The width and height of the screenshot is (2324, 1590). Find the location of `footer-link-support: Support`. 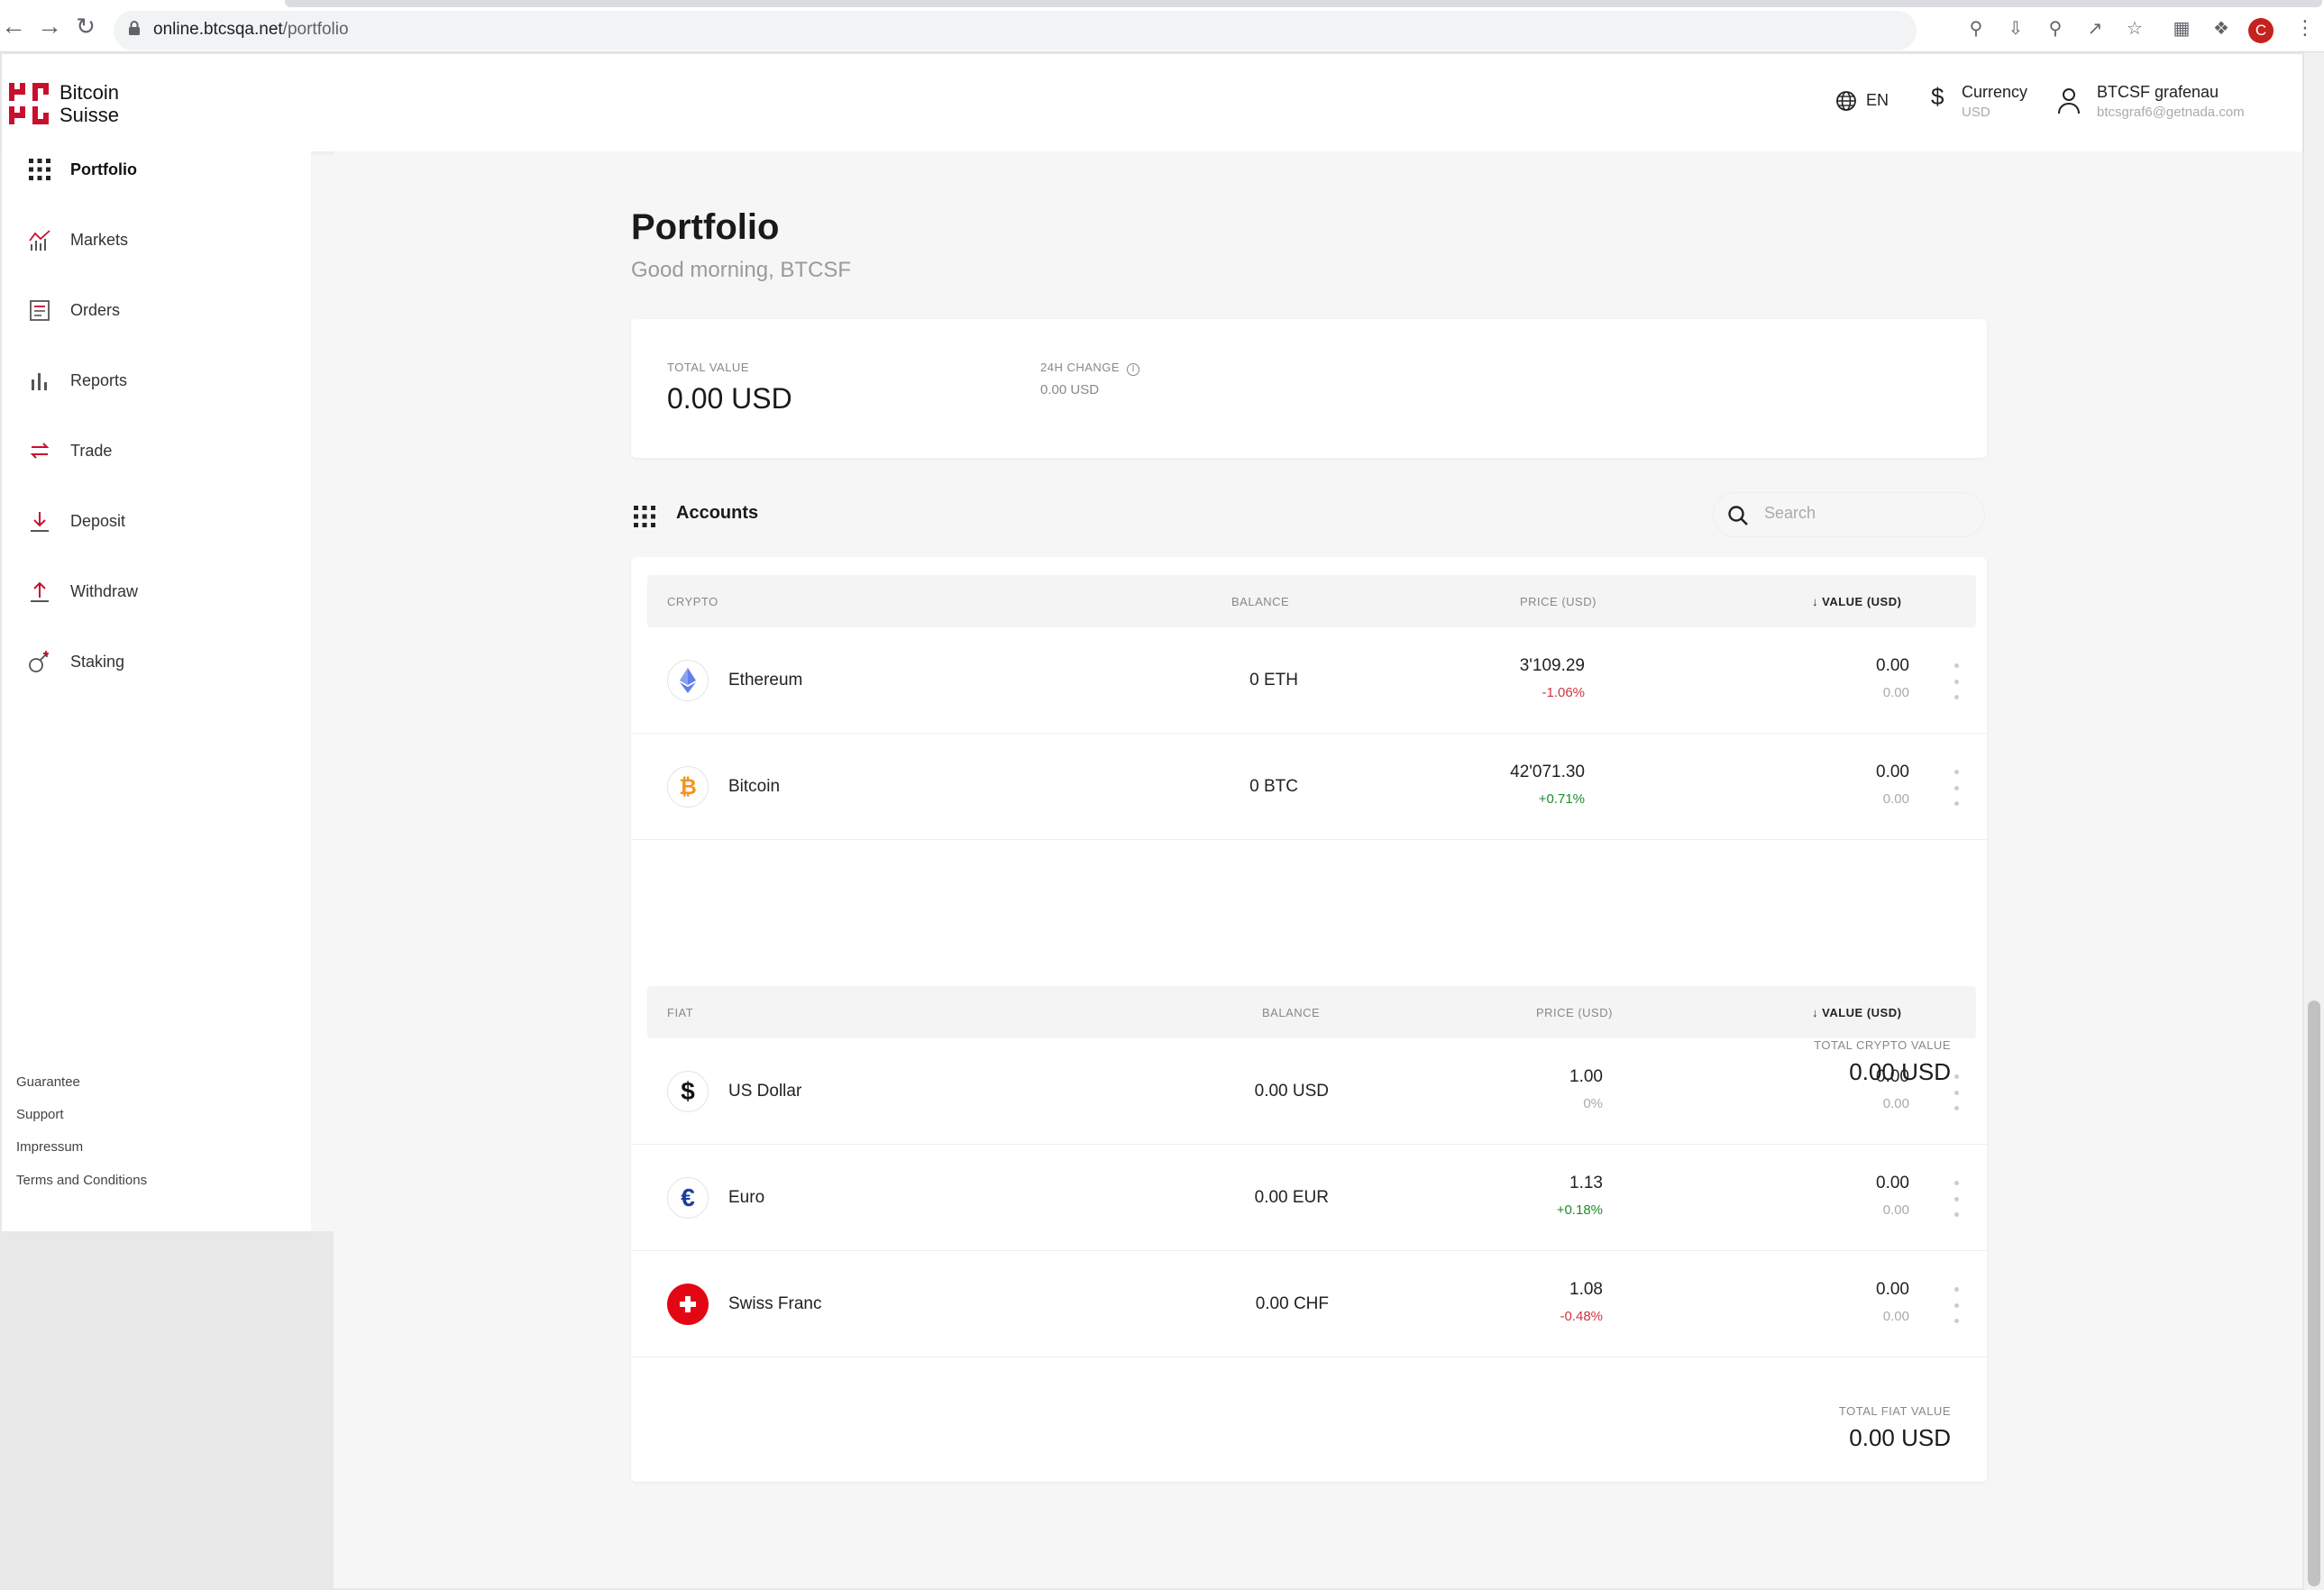

footer-link-support: Support is located at coordinates (40, 1114).